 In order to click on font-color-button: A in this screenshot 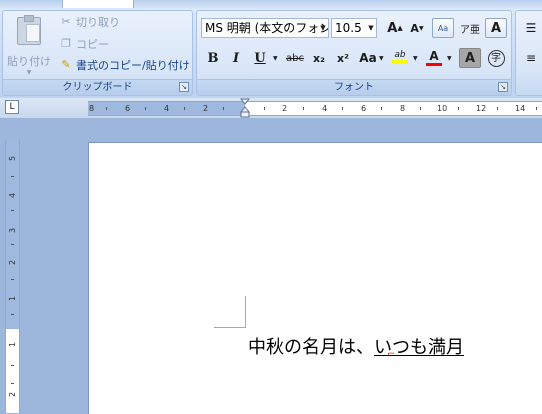, I will do `click(434, 57)`.